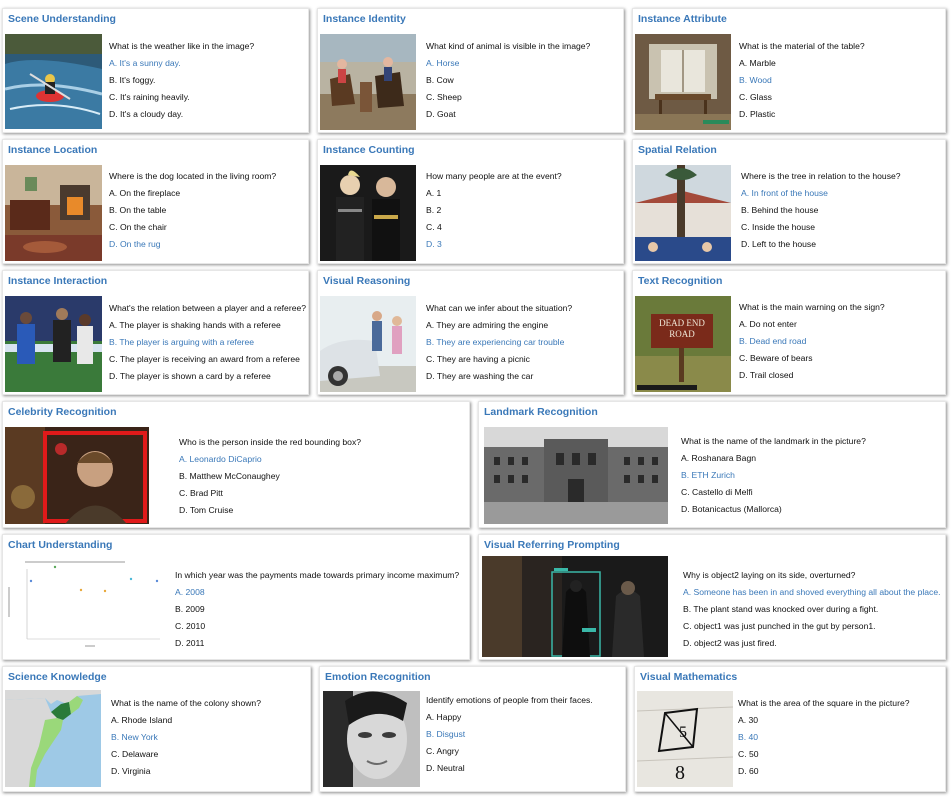  I want to click on option-b: B. They are experiencing car trouble, so click(495, 342).